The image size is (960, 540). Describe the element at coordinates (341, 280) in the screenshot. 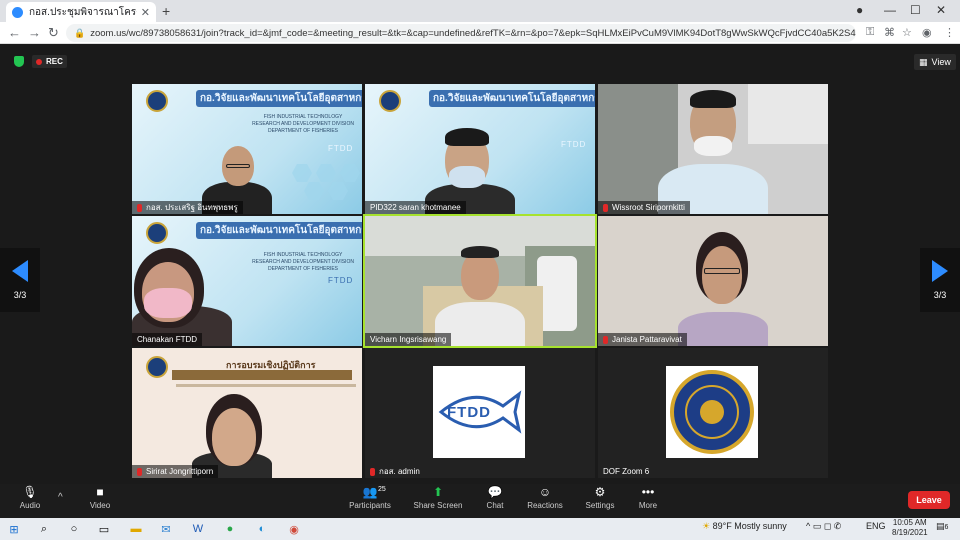

I see `slide-ftdd: FTDD` at that location.